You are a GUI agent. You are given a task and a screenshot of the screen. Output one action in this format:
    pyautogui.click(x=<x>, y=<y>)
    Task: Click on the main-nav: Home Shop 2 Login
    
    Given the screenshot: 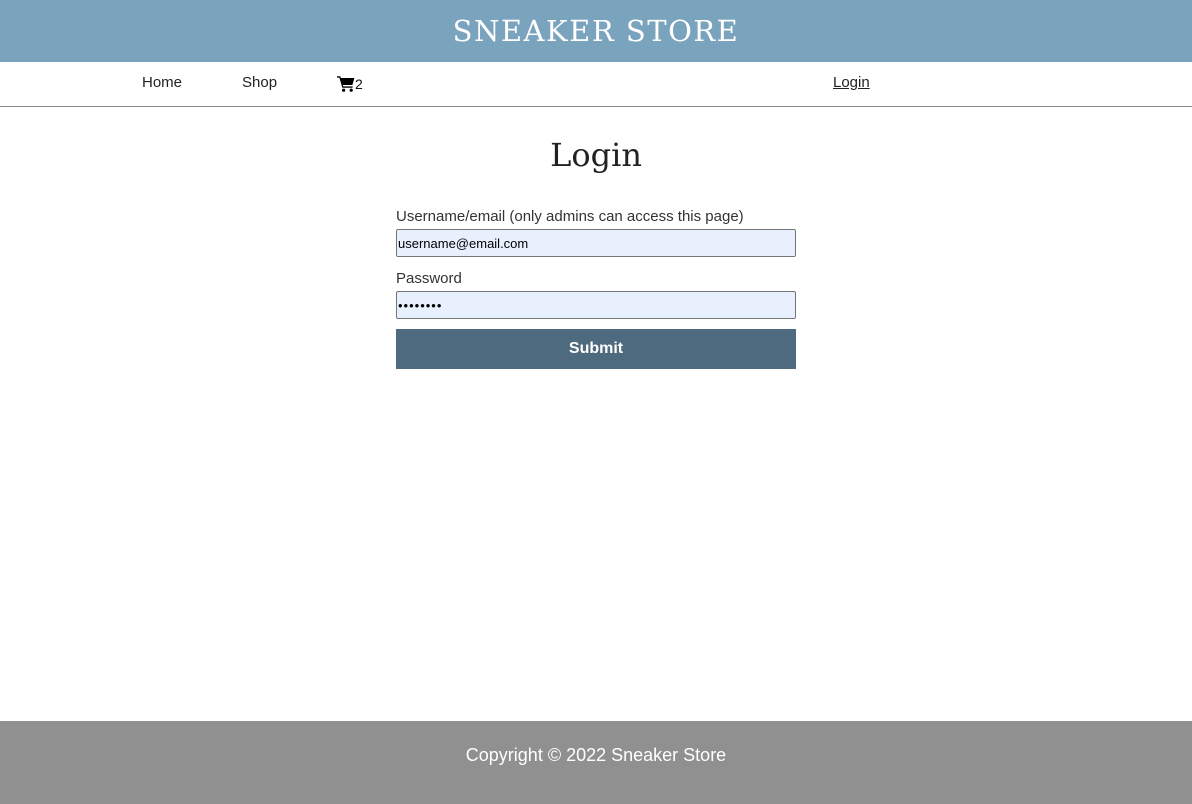 What is the action you would take?
    pyautogui.click(x=596, y=84)
    